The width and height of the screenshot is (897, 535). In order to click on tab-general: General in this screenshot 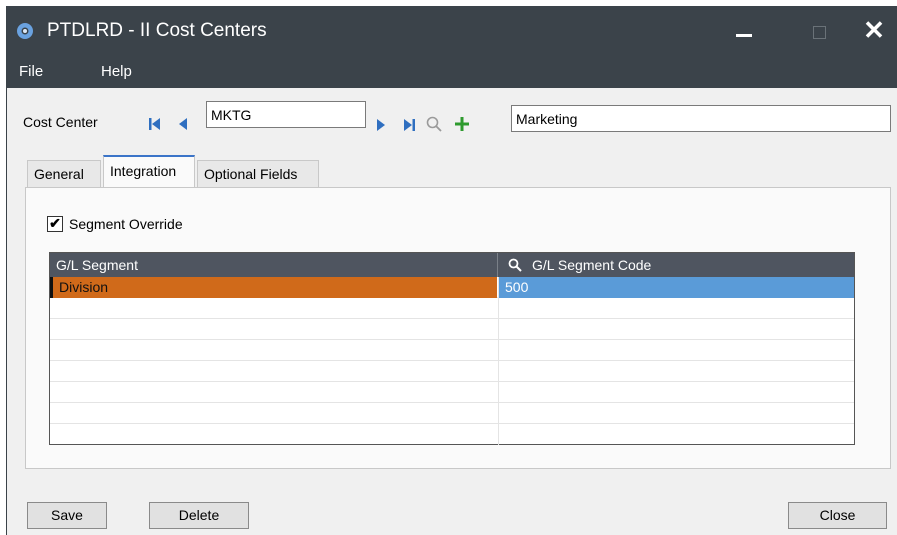, I will do `click(64, 173)`.